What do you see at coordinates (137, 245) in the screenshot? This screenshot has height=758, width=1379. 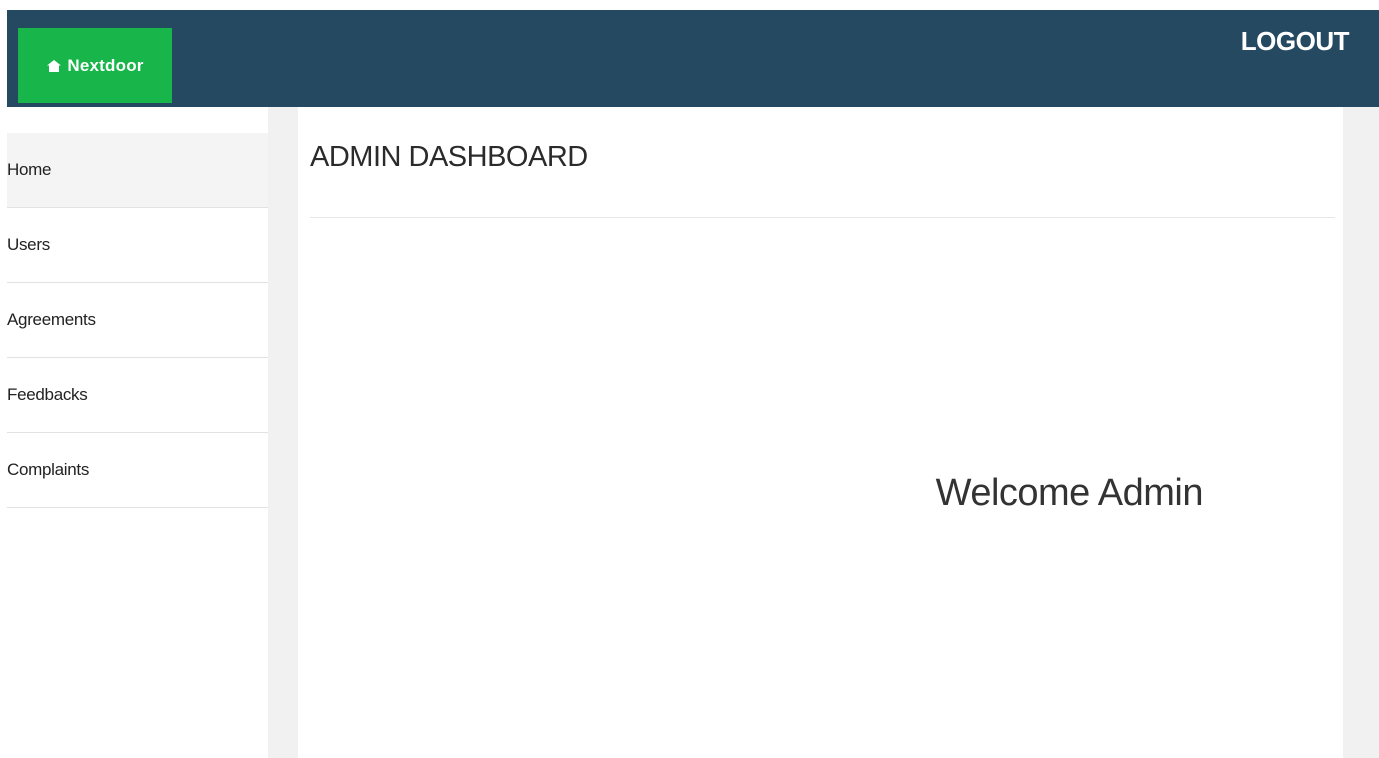 I see `sidebar-item-users: Users` at bounding box center [137, 245].